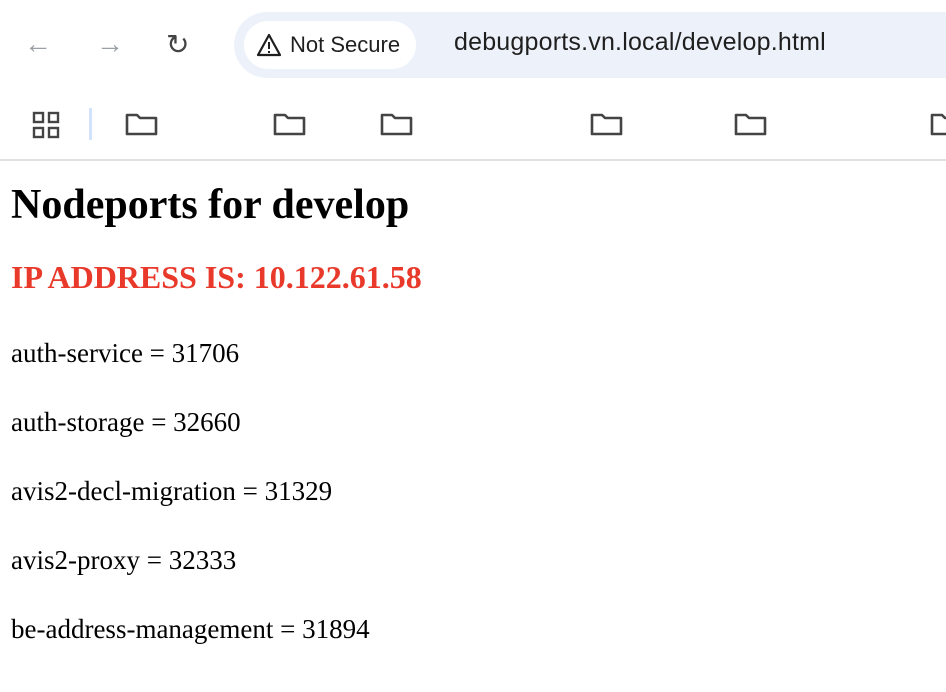 The width and height of the screenshot is (946, 692). I want to click on bookmark-separator, so click(90, 124).